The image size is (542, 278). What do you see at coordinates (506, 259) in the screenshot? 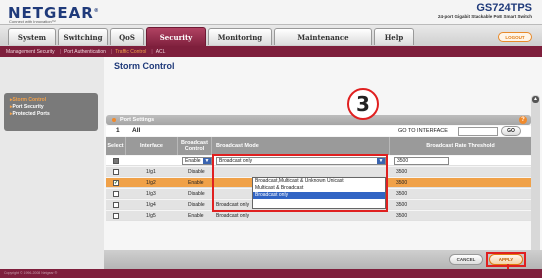
I see `annotation-apply-highlight` at bounding box center [506, 259].